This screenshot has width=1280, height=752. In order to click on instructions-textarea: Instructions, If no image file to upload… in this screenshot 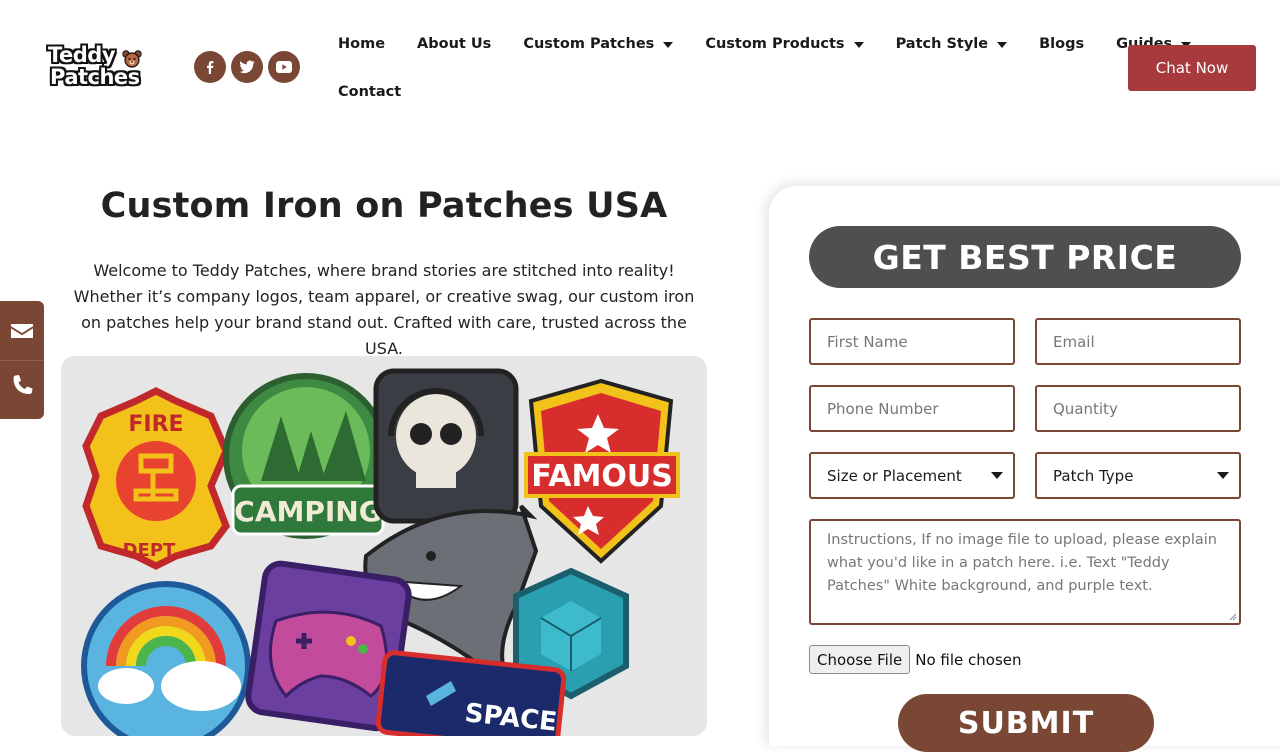, I will do `click(1025, 572)`.